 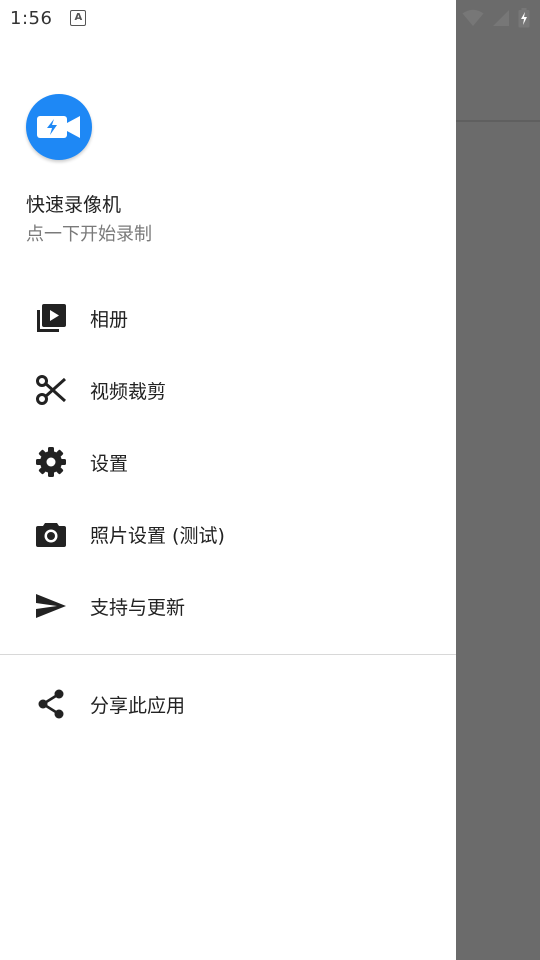 I want to click on send-icon, so click(x=51, y=606).